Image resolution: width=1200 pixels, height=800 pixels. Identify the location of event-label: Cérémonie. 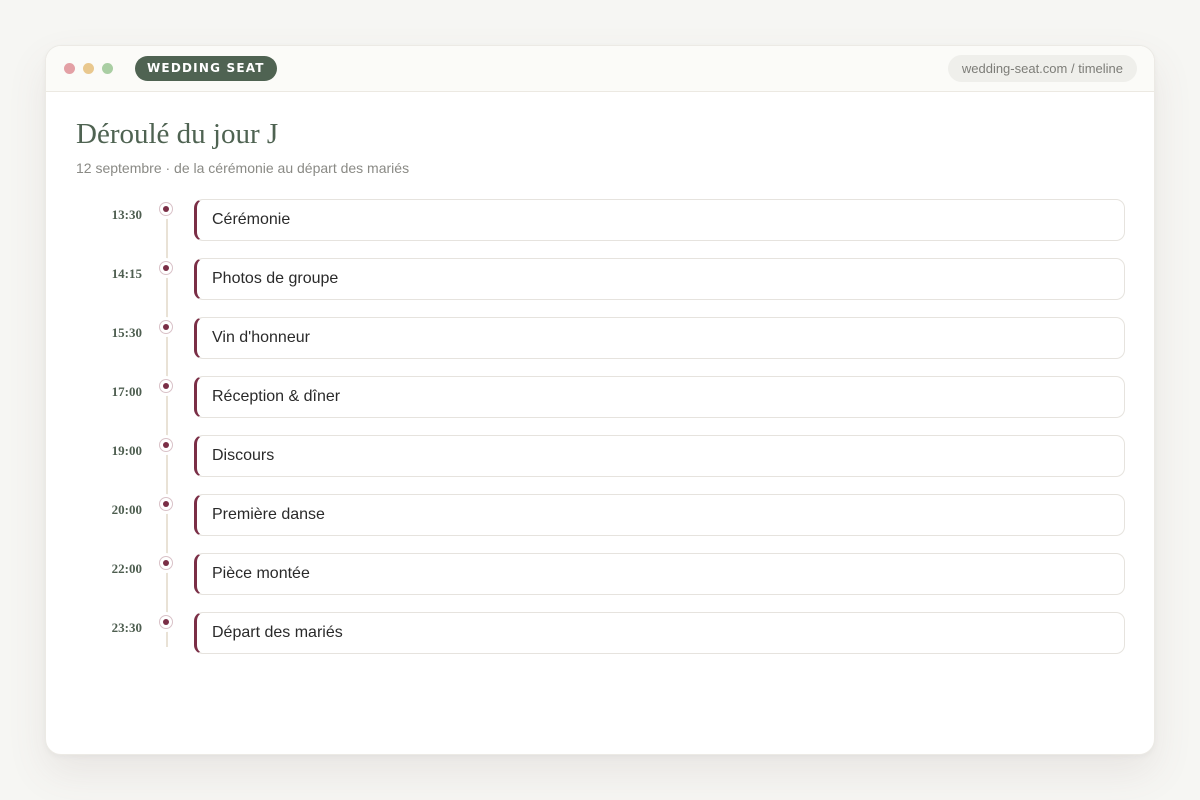
(251, 219).